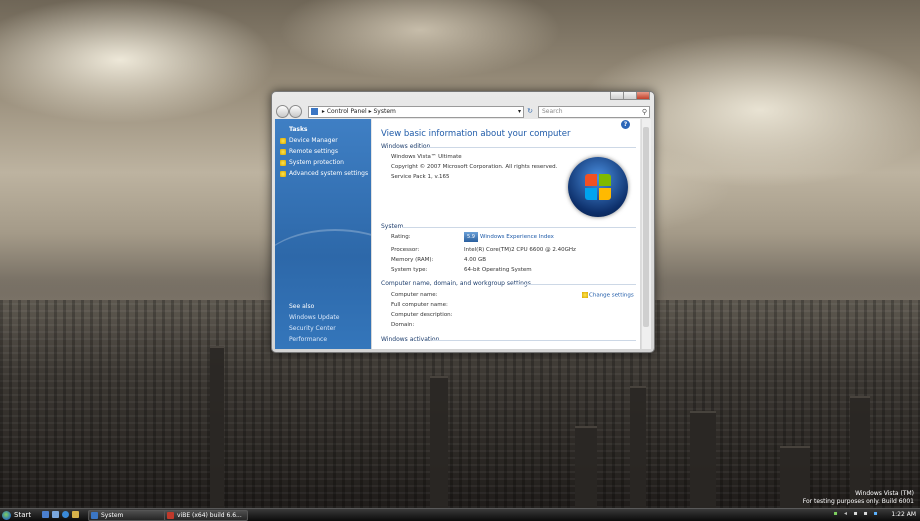 The height and width of the screenshot is (521, 920). I want to click on task-label: Device Manager, so click(313, 140).